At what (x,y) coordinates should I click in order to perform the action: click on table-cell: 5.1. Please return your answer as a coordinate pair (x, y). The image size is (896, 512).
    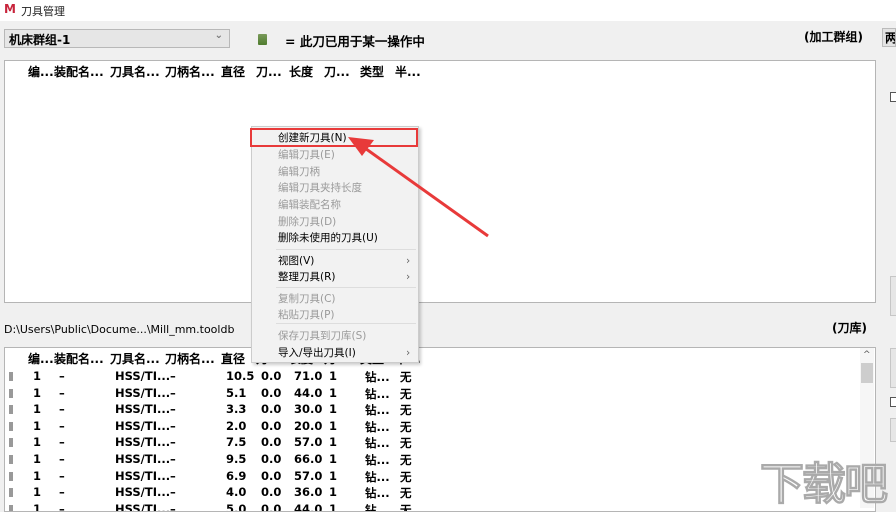
    Looking at the image, I should click on (236, 393).